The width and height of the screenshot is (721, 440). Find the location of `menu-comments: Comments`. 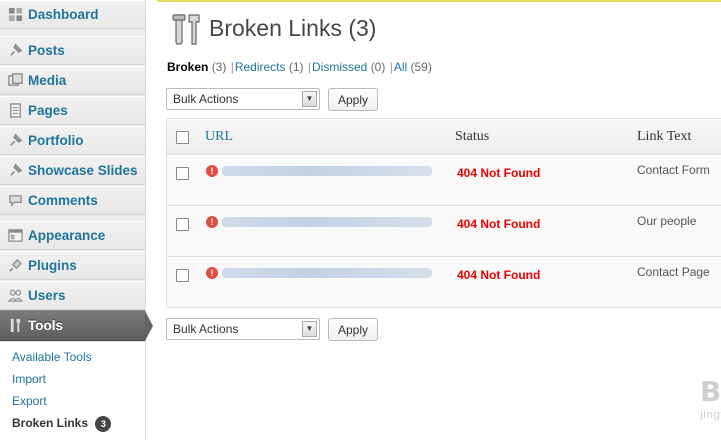

menu-comments: Comments is located at coordinates (72, 200).